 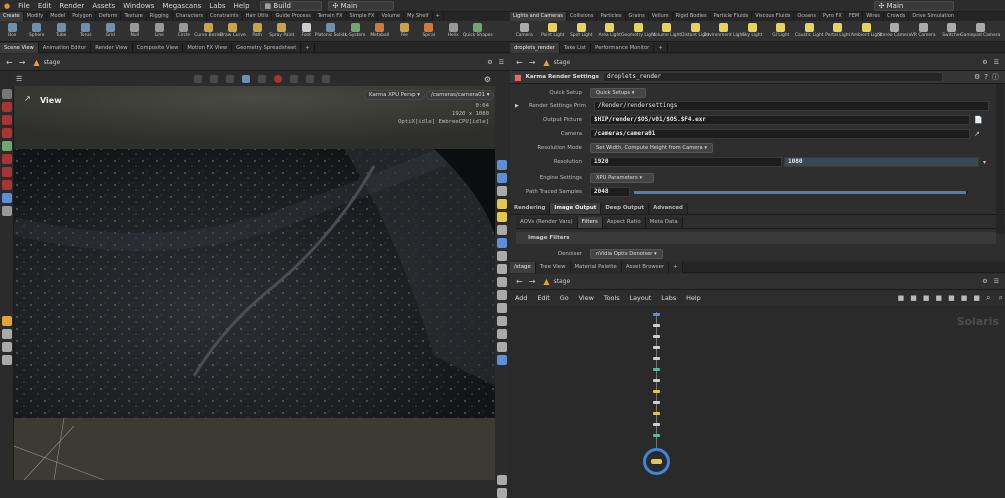 What do you see at coordinates (926, 298) in the screenshot?
I see `square-icon: ■` at bounding box center [926, 298].